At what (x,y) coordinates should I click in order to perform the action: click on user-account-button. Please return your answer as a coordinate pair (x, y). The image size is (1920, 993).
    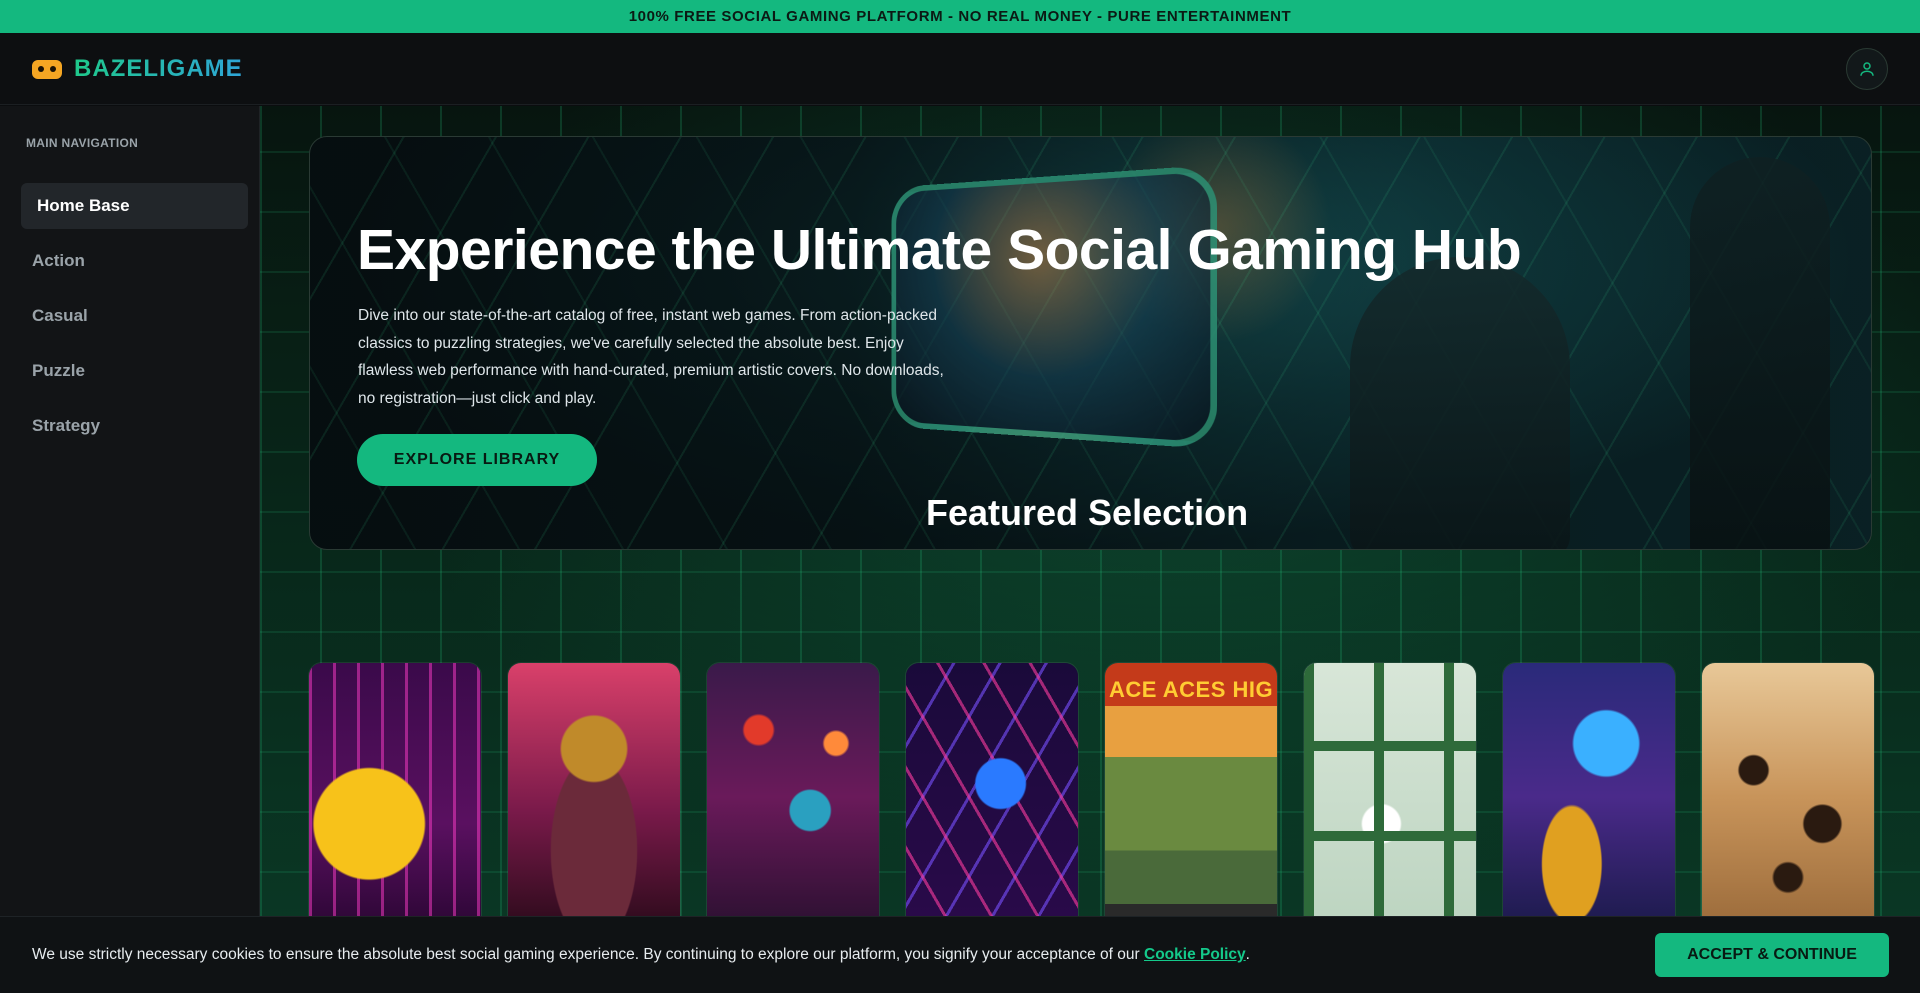
    Looking at the image, I should click on (1867, 69).